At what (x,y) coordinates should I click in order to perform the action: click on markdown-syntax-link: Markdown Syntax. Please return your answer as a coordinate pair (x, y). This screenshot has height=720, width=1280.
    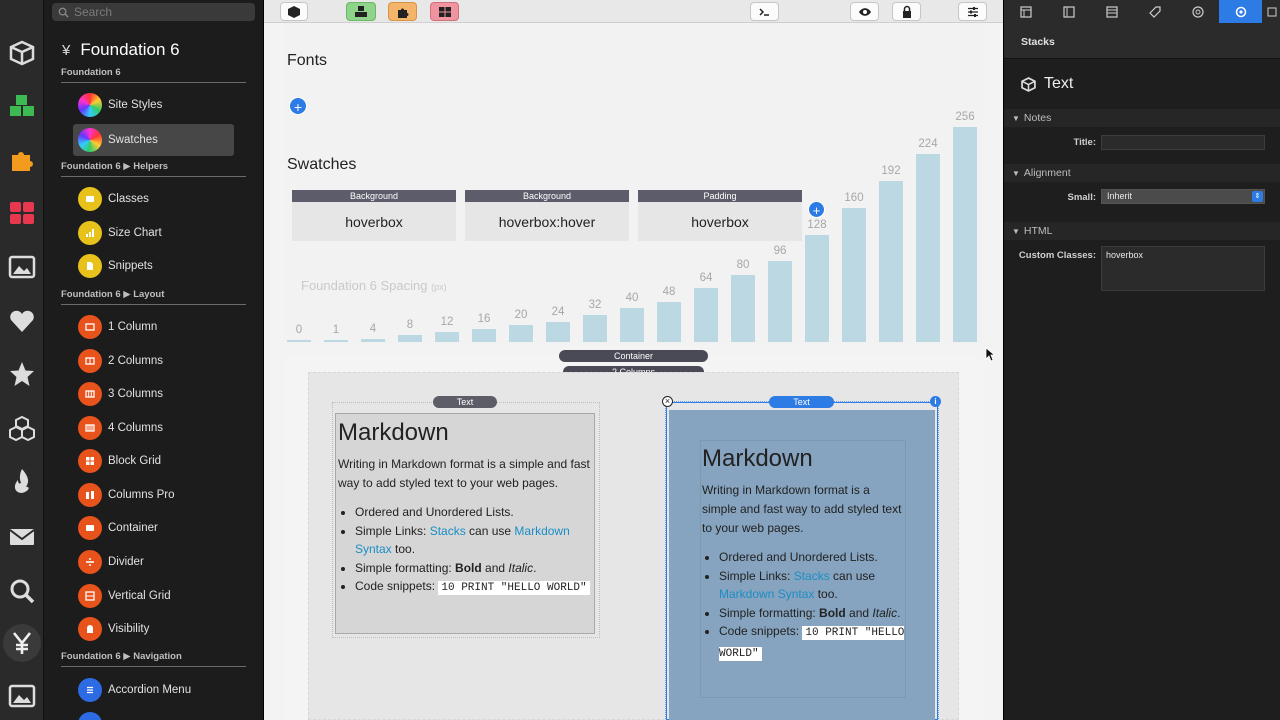
    Looking at the image, I should click on (766, 594).